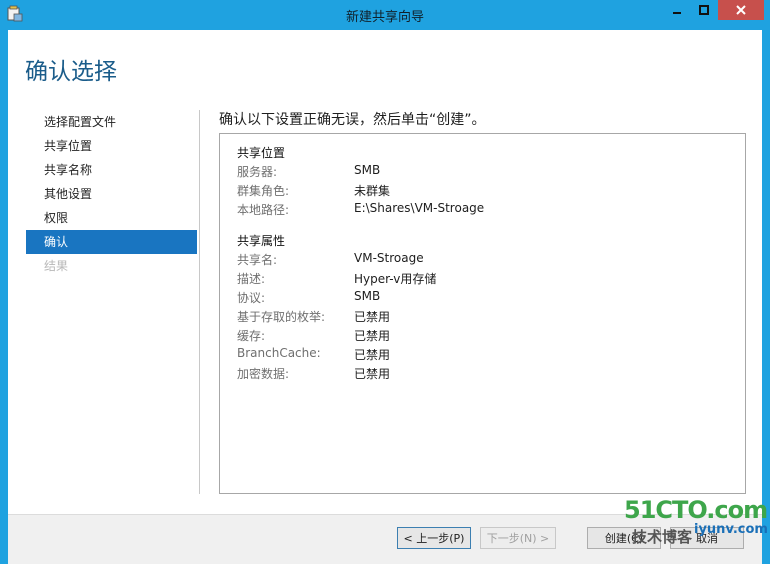  I want to click on summary-row-access-based-enumeration: 基于存取的枚举: 已禁用, so click(487, 317).